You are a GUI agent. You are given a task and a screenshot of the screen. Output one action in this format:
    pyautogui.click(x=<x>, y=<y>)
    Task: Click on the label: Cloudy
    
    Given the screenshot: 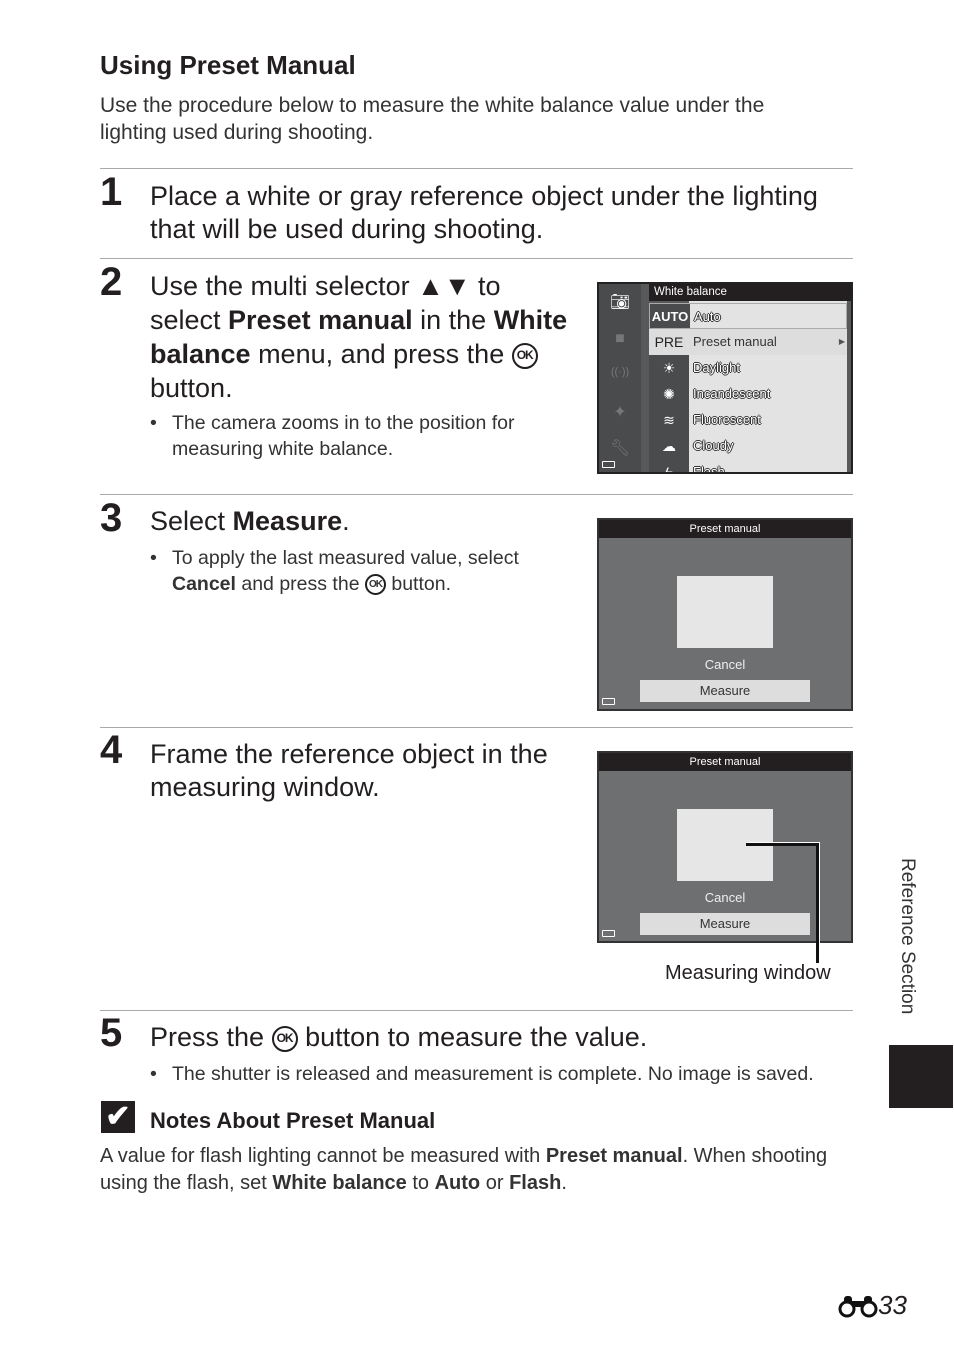 What is the action you would take?
    pyautogui.click(x=713, y=445)
    